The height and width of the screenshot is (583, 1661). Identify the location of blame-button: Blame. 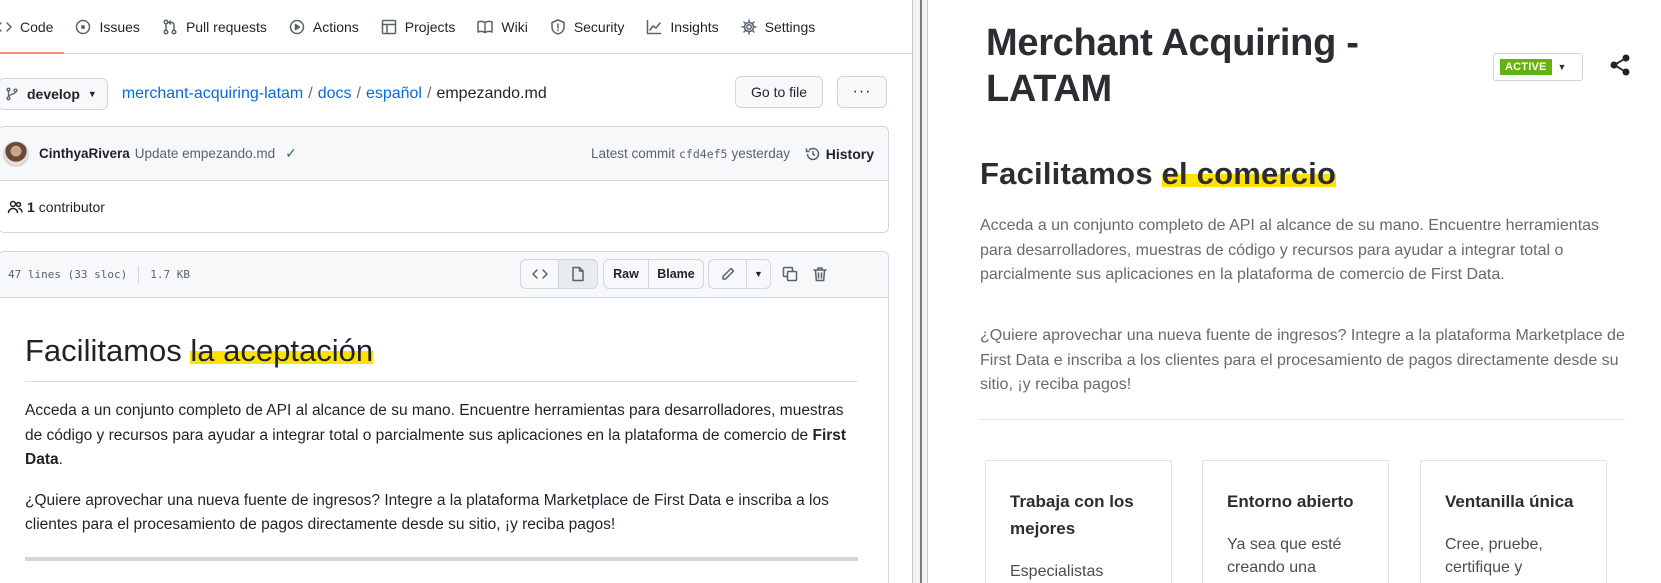
(676, 274).